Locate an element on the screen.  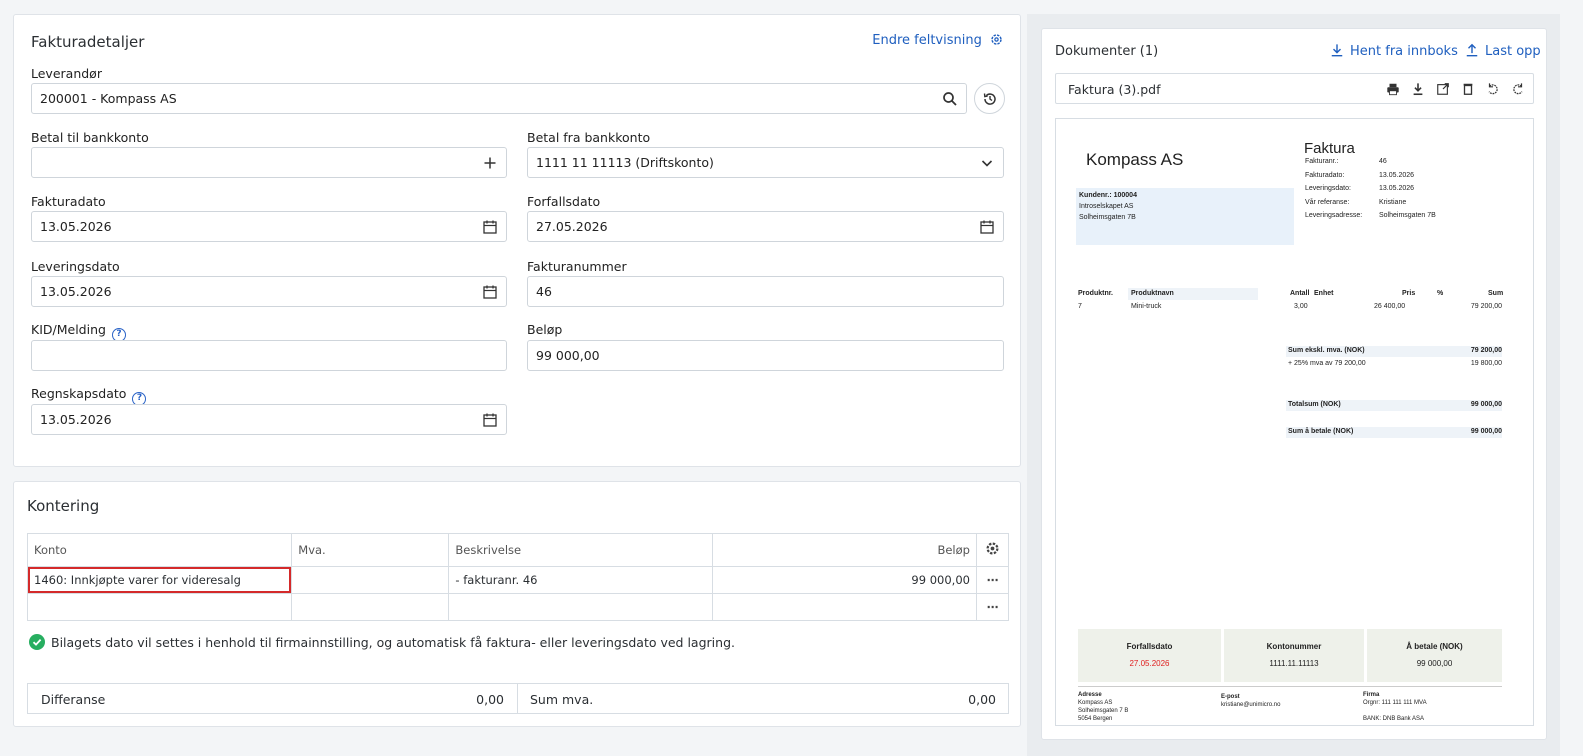
fetch-from-inbox-button: Hent fra innboks is located at coordinates (1394, 51).